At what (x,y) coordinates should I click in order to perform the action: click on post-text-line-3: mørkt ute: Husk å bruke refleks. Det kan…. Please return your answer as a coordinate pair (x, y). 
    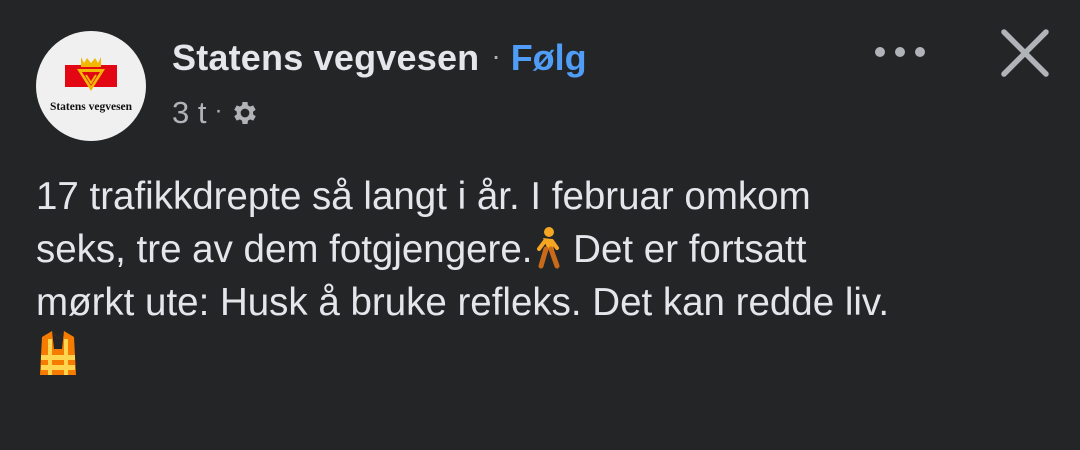
    Looking at the image, I should click on (463, 302).